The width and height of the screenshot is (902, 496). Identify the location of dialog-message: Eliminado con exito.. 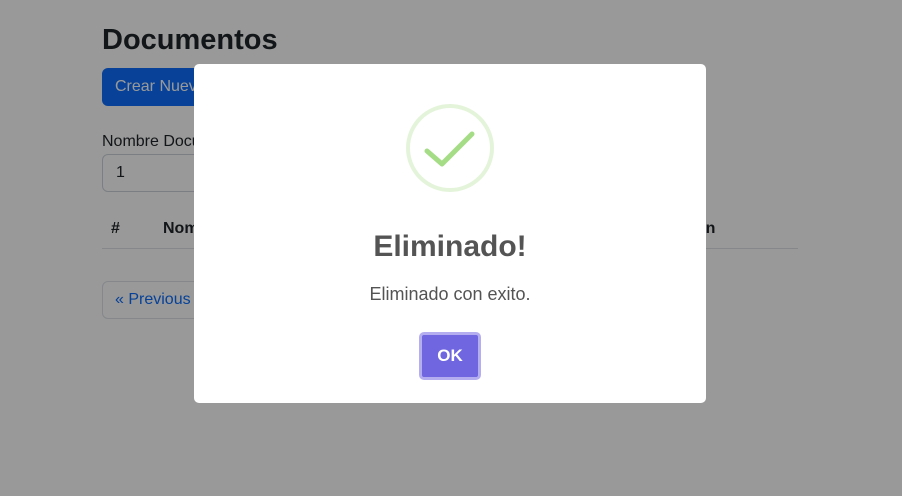
(450, 294).